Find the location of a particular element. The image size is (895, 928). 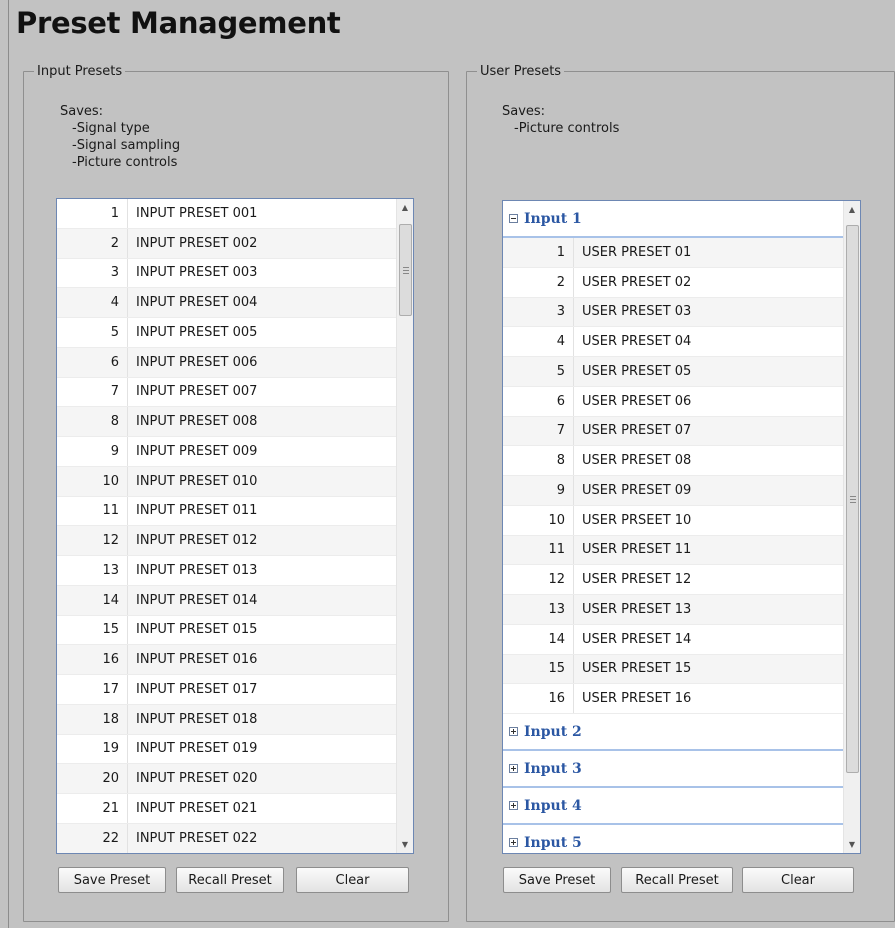

row-number: 9 is located at coordinates (538, 490).